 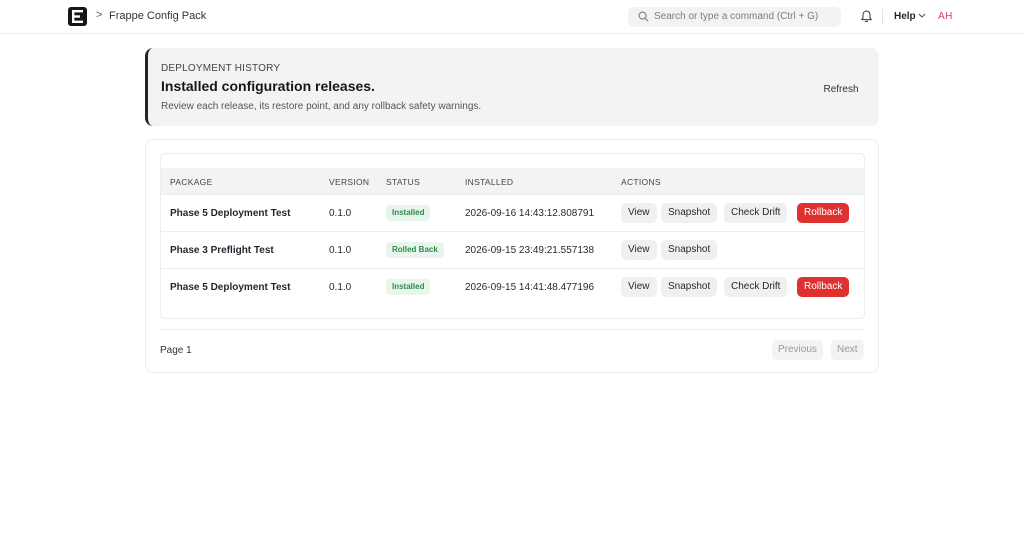 What do you see at coordinates (530, 213) in the screenshot?
I see `installed-timestamp: 2026-09-16 14:43:12.808791` at bounding box center [530, 213].